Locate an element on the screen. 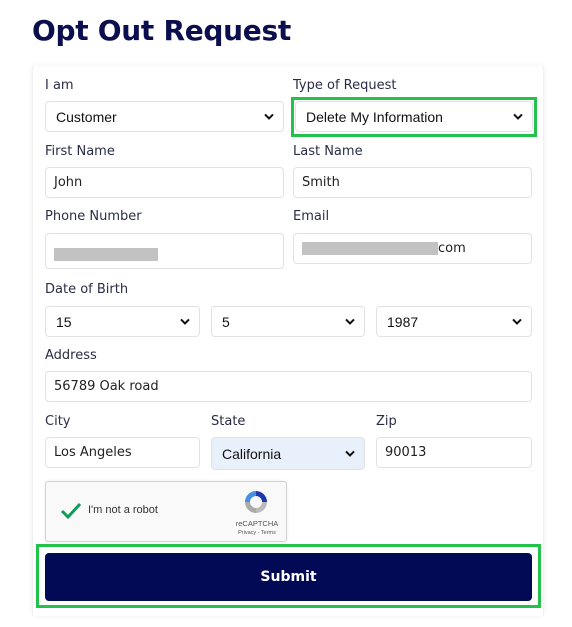 This screenshot has height=627, width=572. recaptcha-links: Privacy - Terms is located at coordinates (257, 533).